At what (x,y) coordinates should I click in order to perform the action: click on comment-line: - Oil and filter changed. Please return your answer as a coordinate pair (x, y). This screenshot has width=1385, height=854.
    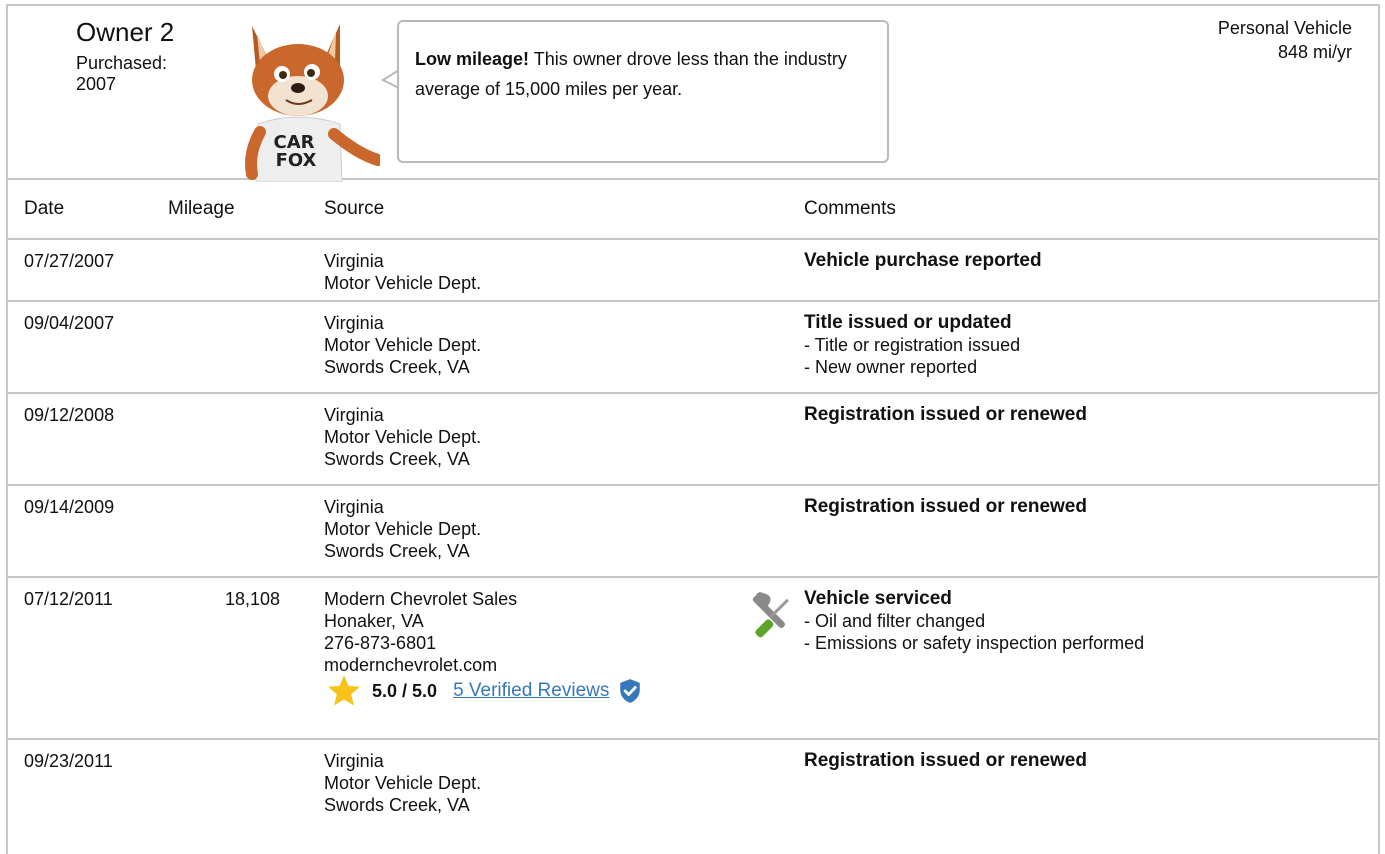
    Looking at the image, I should click on (895, 621).